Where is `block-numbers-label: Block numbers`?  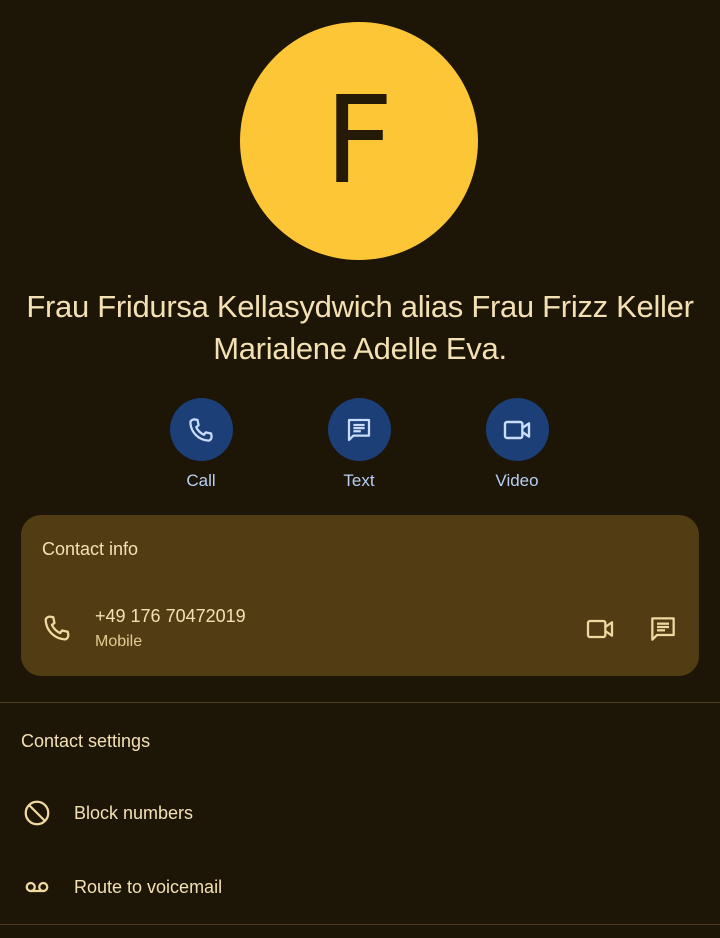 block-numbers-label: Block numbers is located at coordinates (134, 813).